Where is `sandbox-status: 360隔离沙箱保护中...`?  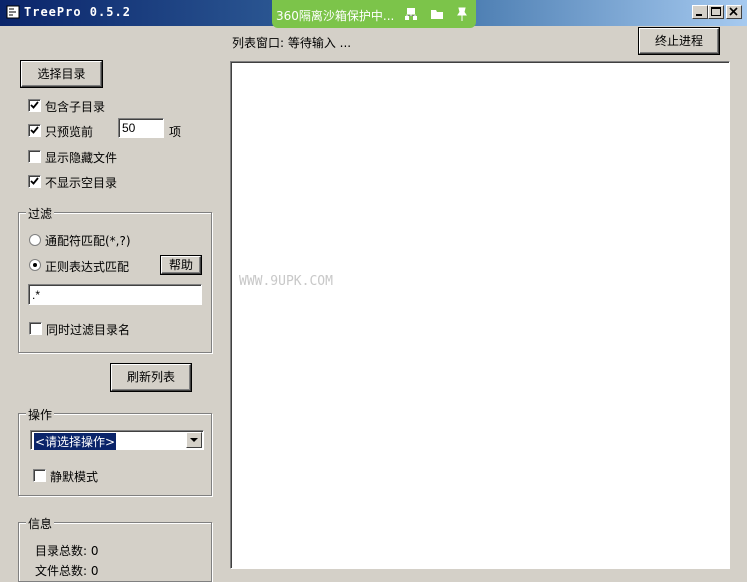 sandbox-status: 360隔离沙箱保护中... is located at coordinates (335, 16).